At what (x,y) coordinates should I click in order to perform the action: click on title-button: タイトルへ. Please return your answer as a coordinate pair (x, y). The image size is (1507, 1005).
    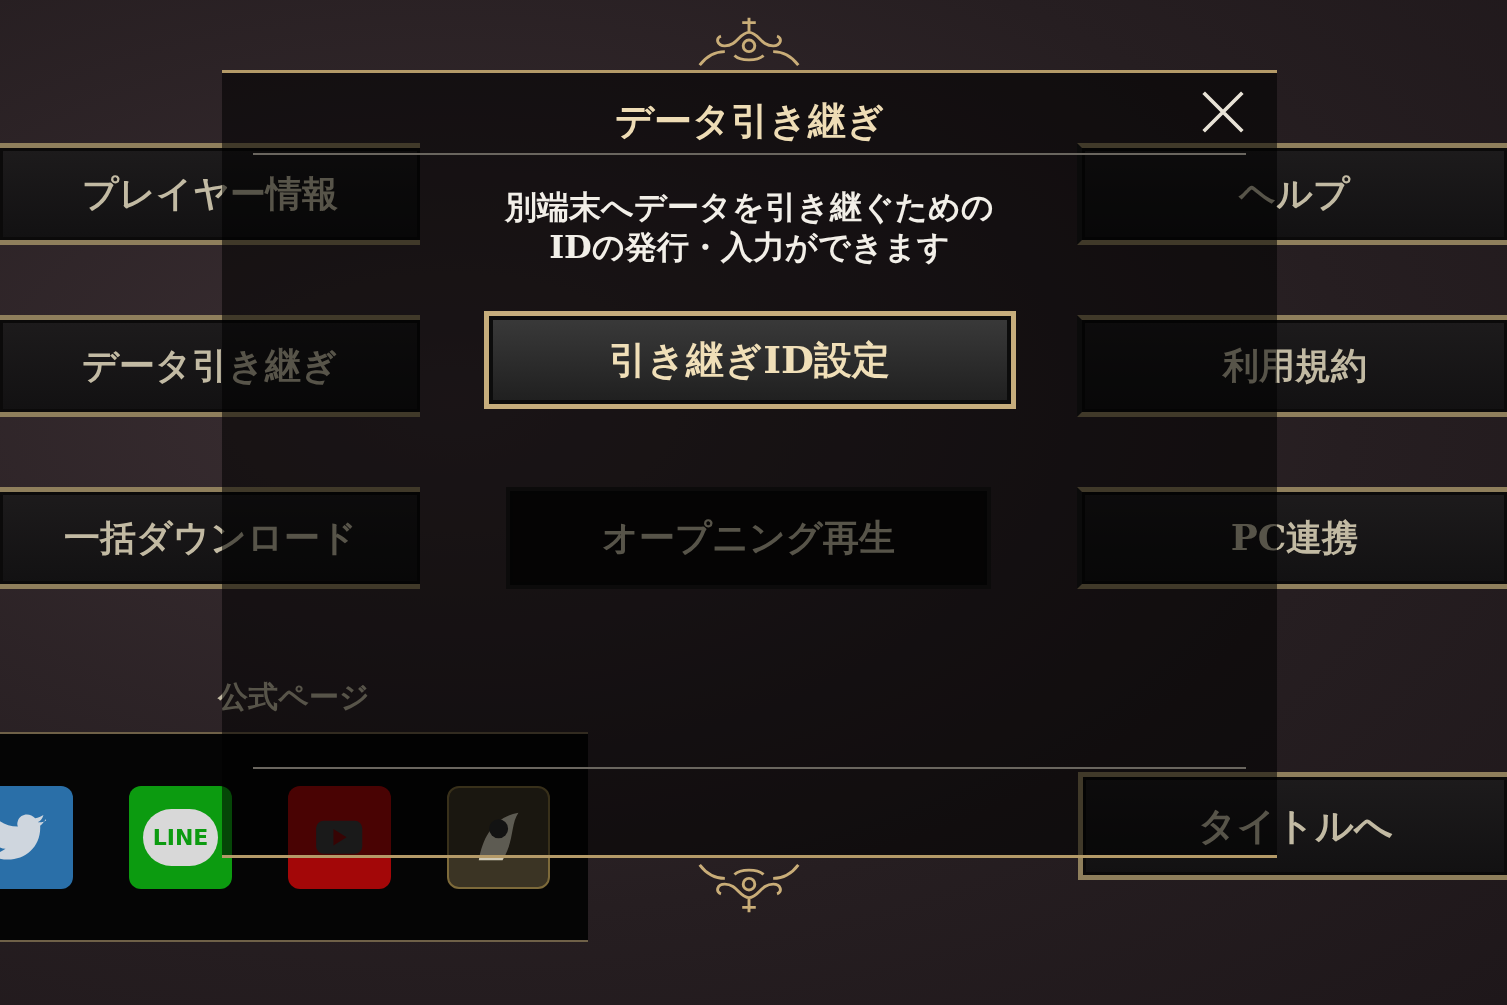
    Looking at the image, I should click on (1292, 826).